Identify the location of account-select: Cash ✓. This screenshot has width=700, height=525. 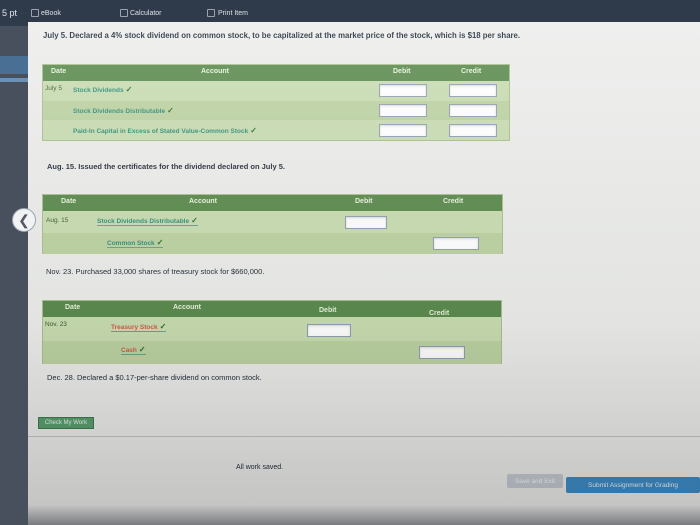
(133, 350).